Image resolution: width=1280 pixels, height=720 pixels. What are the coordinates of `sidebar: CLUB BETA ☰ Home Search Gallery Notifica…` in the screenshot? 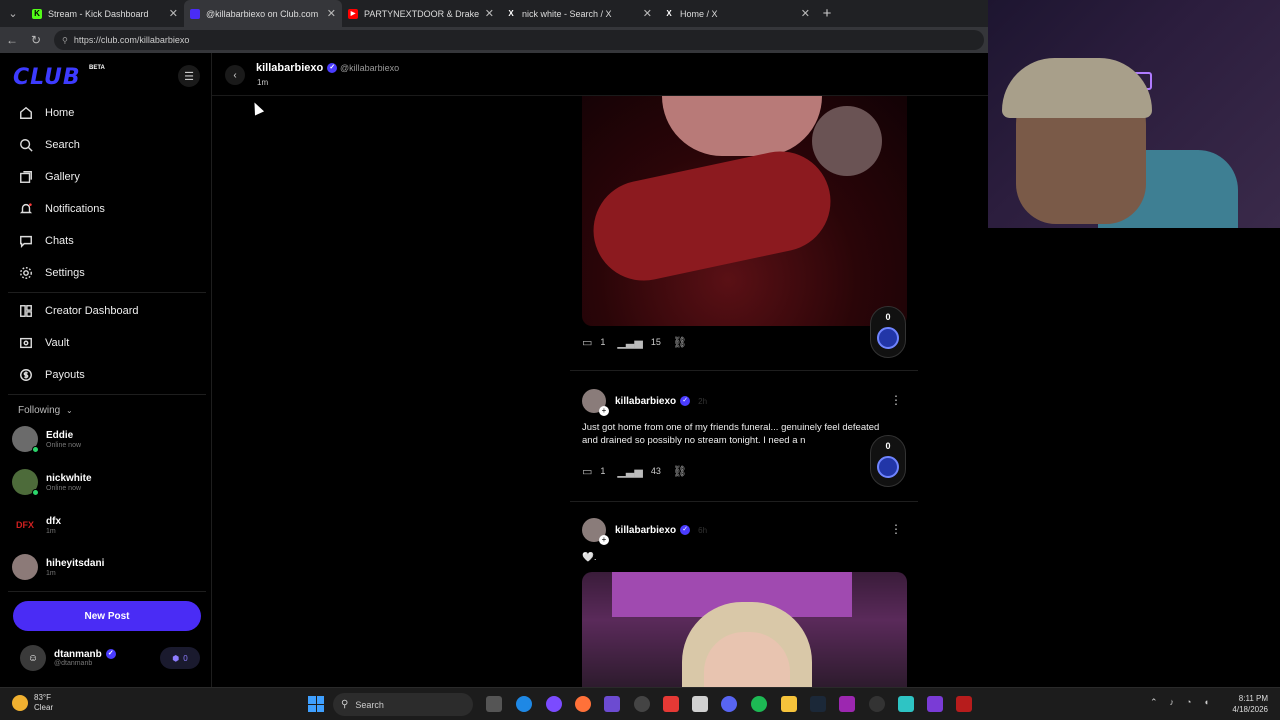 It's located at (106, 370).